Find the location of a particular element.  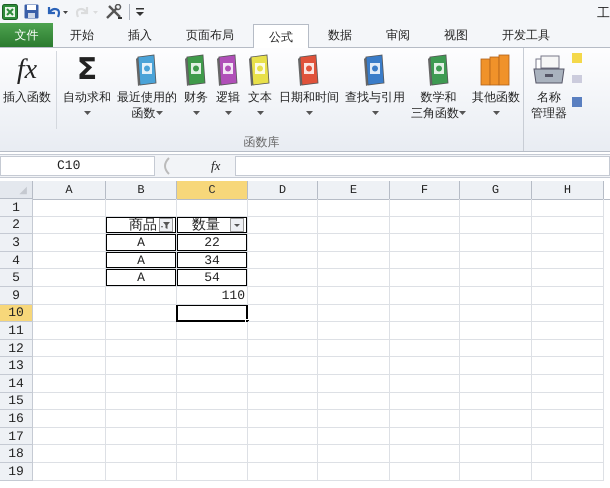

ribbon-tab: 开发工具 is located at coordinates (526, 35).